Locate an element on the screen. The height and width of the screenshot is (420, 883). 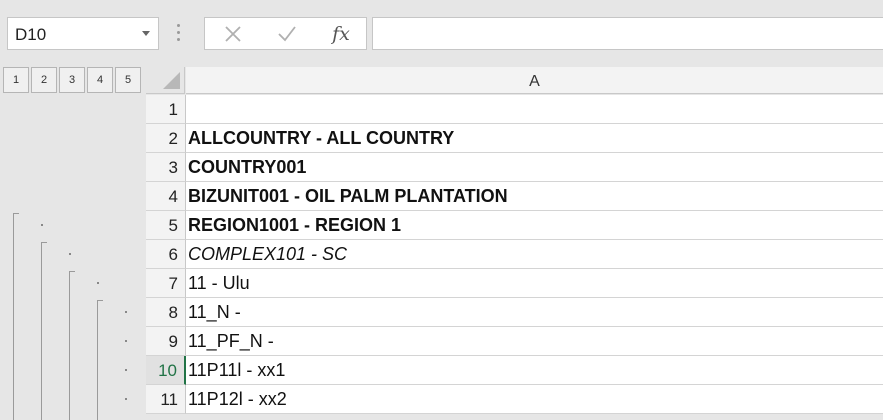
outline-level-2-button: 2 is located at coordinates (44, 80).